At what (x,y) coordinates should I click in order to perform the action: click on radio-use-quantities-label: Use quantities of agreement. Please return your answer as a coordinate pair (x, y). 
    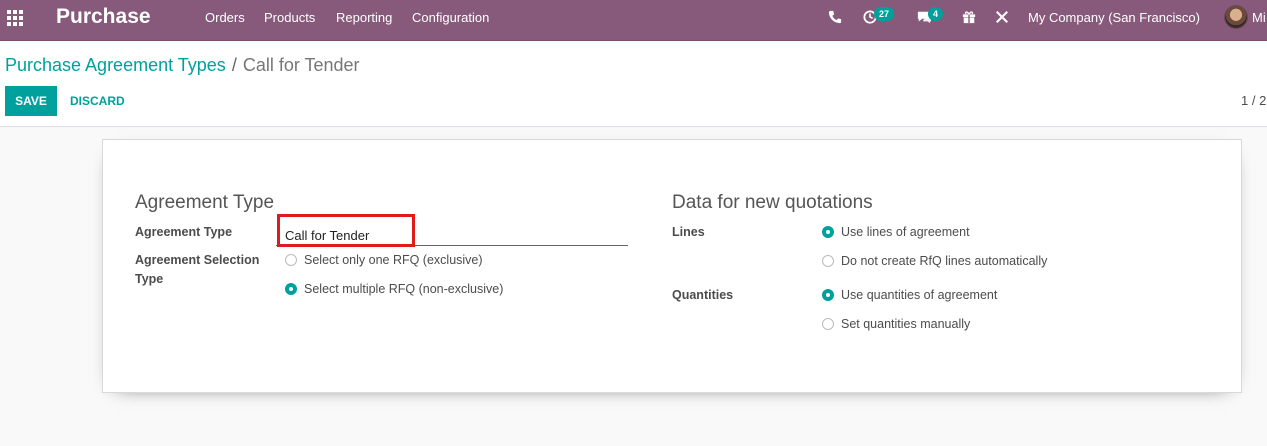
    Looking at the image, I should click on (919, 295).